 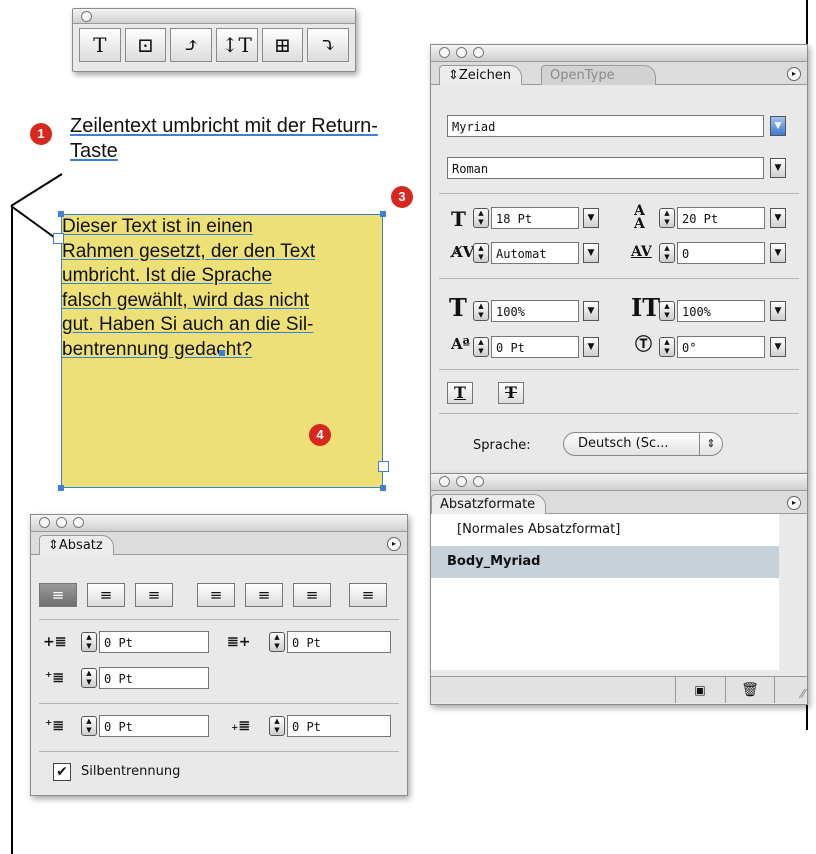 What do you see at coordinates (368, 595) in the screenshot?
I see `justify-all-button: ≡` at bounding box center [368, 595].